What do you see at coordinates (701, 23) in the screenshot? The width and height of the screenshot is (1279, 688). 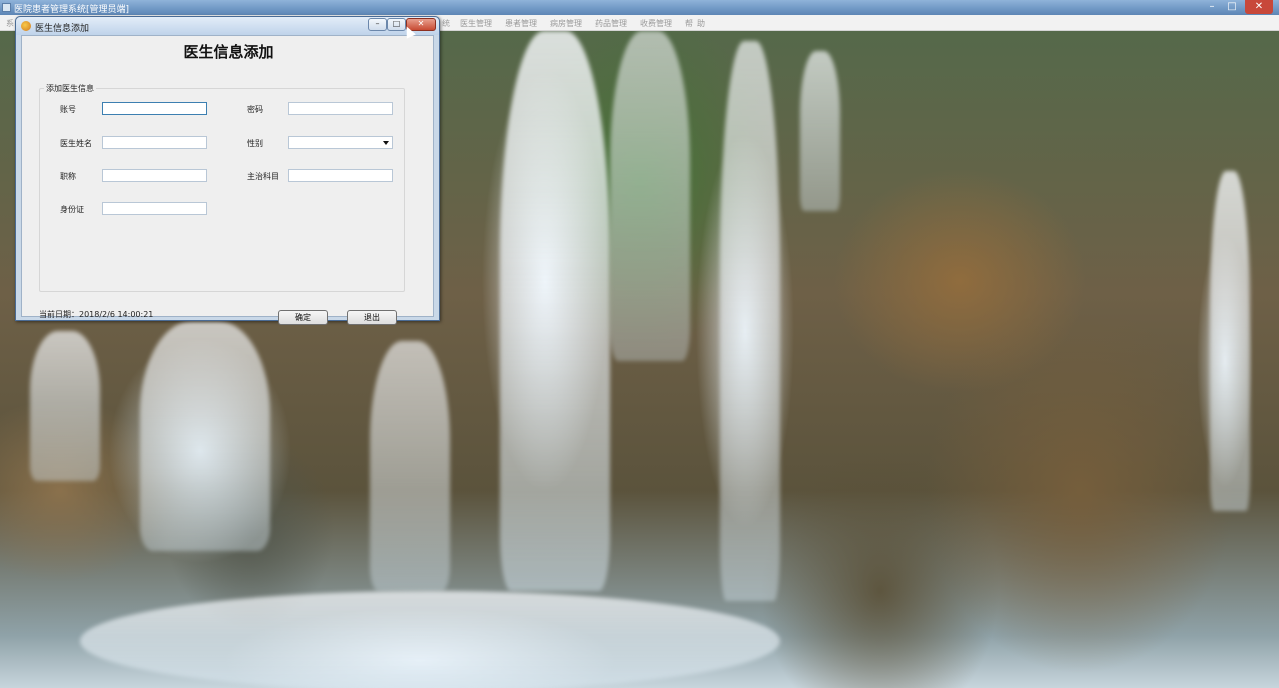 I see `menu-item-help-2: 助` at bounding box center [701, 23].